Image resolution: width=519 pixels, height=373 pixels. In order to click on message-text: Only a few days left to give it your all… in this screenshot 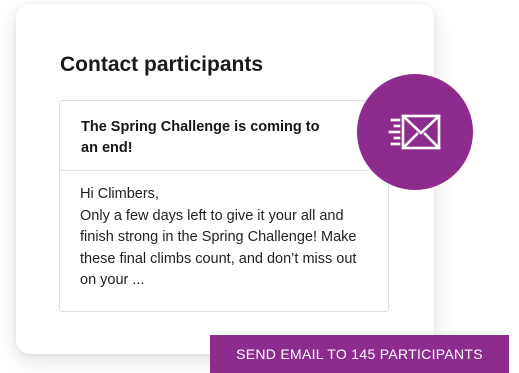, I will do `click(218, 248)`.